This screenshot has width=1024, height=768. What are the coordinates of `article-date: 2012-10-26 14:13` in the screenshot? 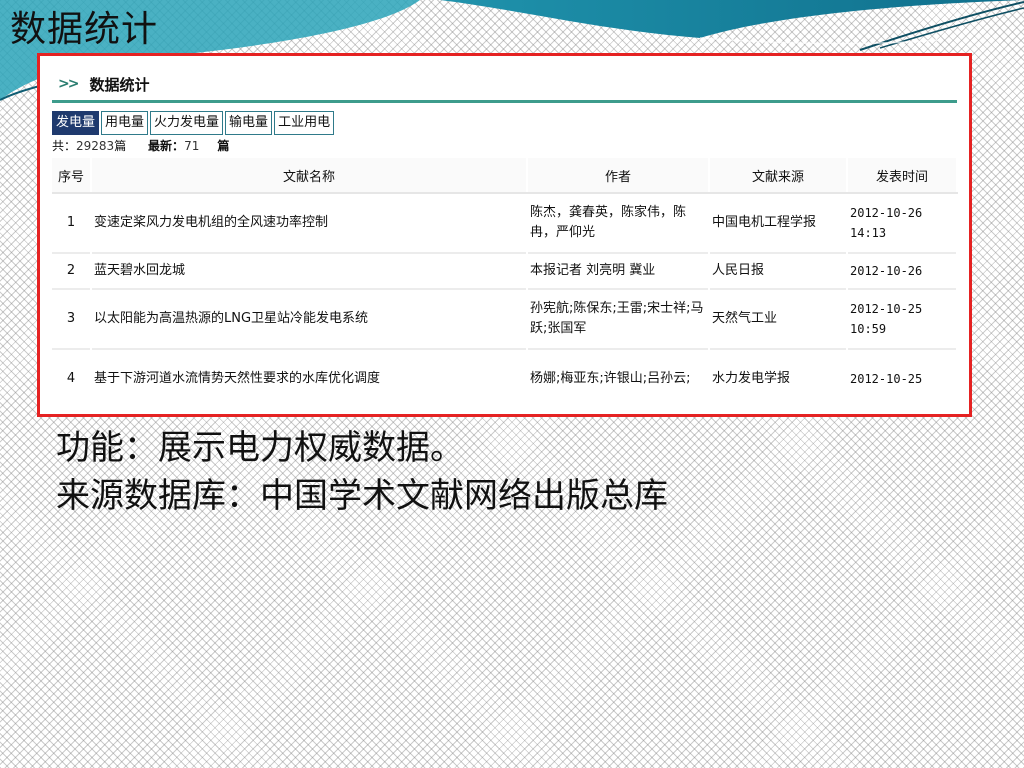 It's located at (902, 222).